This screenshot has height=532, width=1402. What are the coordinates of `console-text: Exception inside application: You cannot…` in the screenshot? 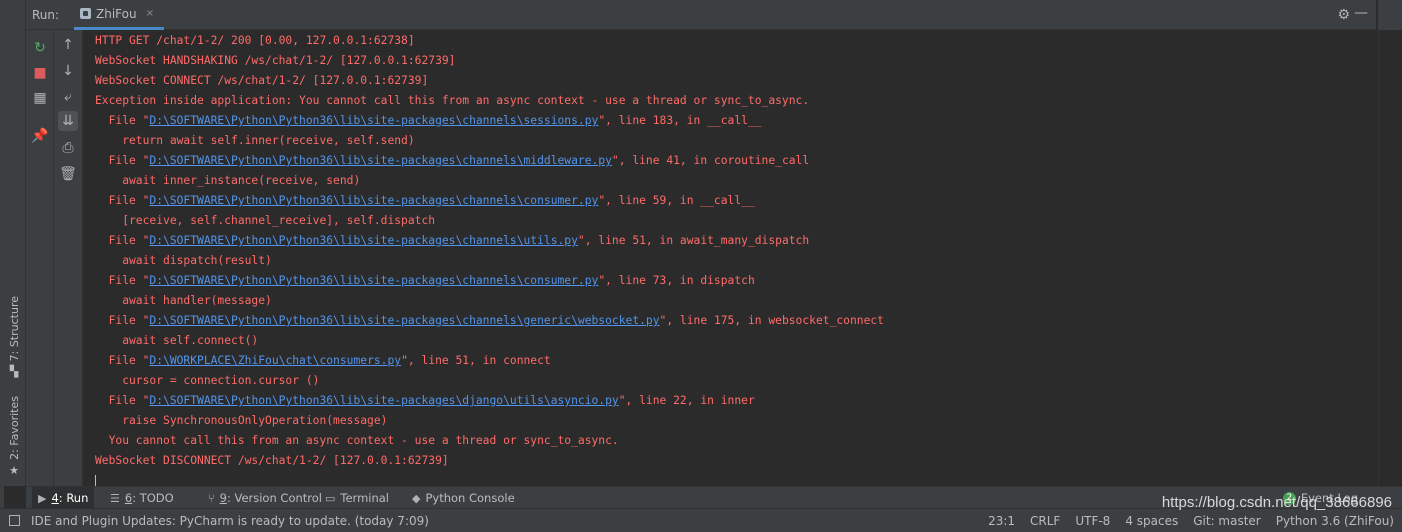 It's located at (452, 100).